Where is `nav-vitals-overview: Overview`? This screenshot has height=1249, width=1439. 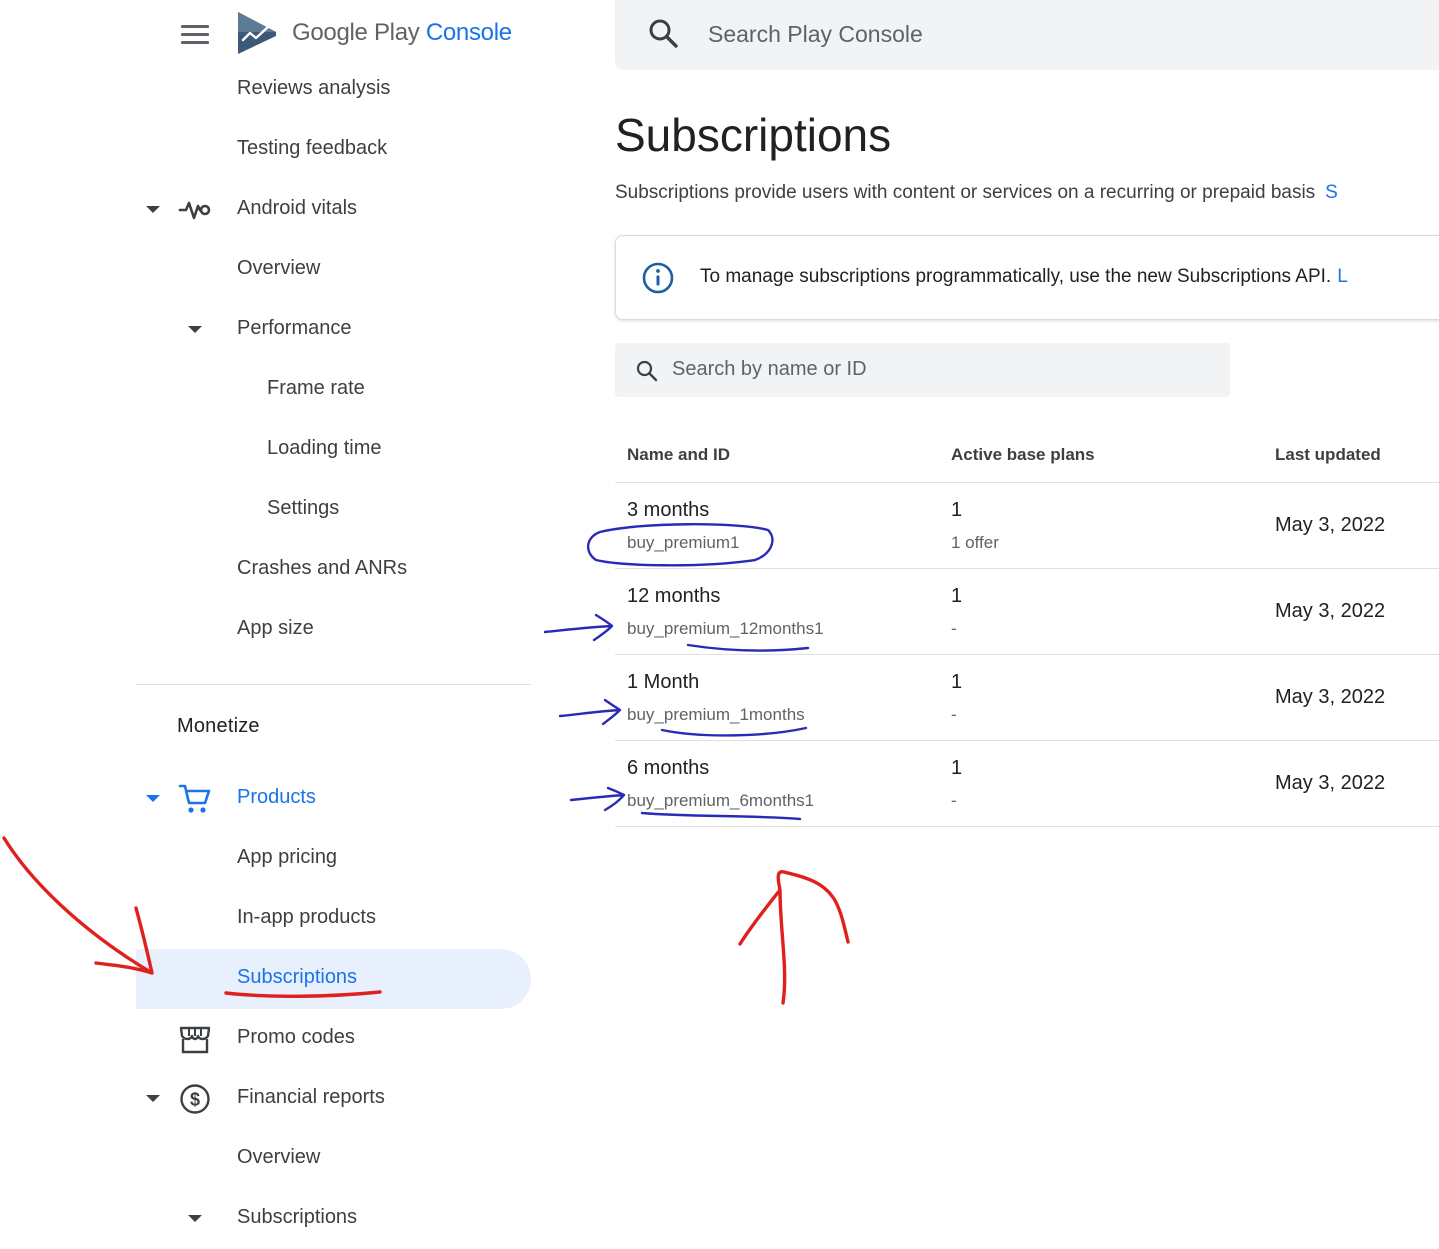 nav-vitals-overview: Overview is located at coordinates (333, 270).